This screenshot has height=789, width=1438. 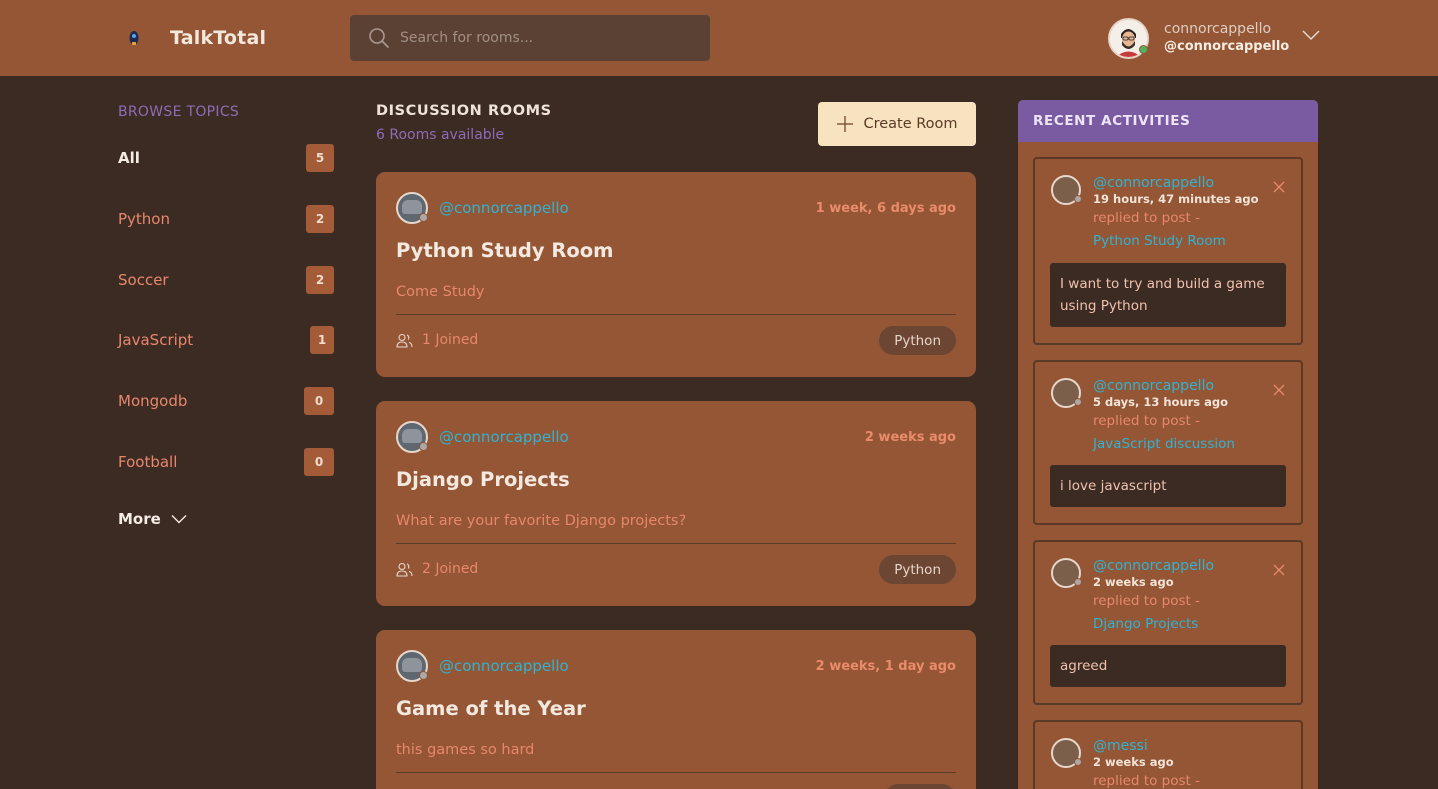 I want to click on user-info: connorcappello @connorcappello, so click(x=1226, y=38).